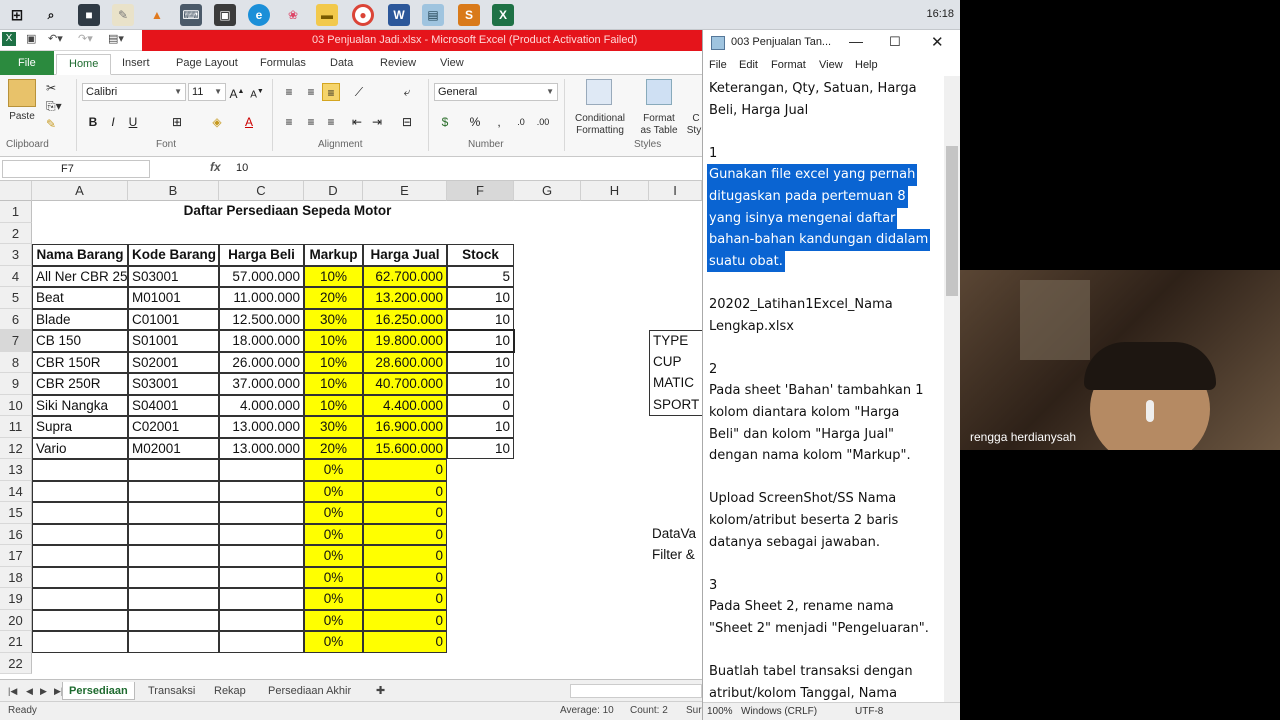 The image size is (1280, 720). What do you see at coordinates (696, 118) in the screenshot?
I see `cell-styles-button: C` at bounding box center [696, 118].